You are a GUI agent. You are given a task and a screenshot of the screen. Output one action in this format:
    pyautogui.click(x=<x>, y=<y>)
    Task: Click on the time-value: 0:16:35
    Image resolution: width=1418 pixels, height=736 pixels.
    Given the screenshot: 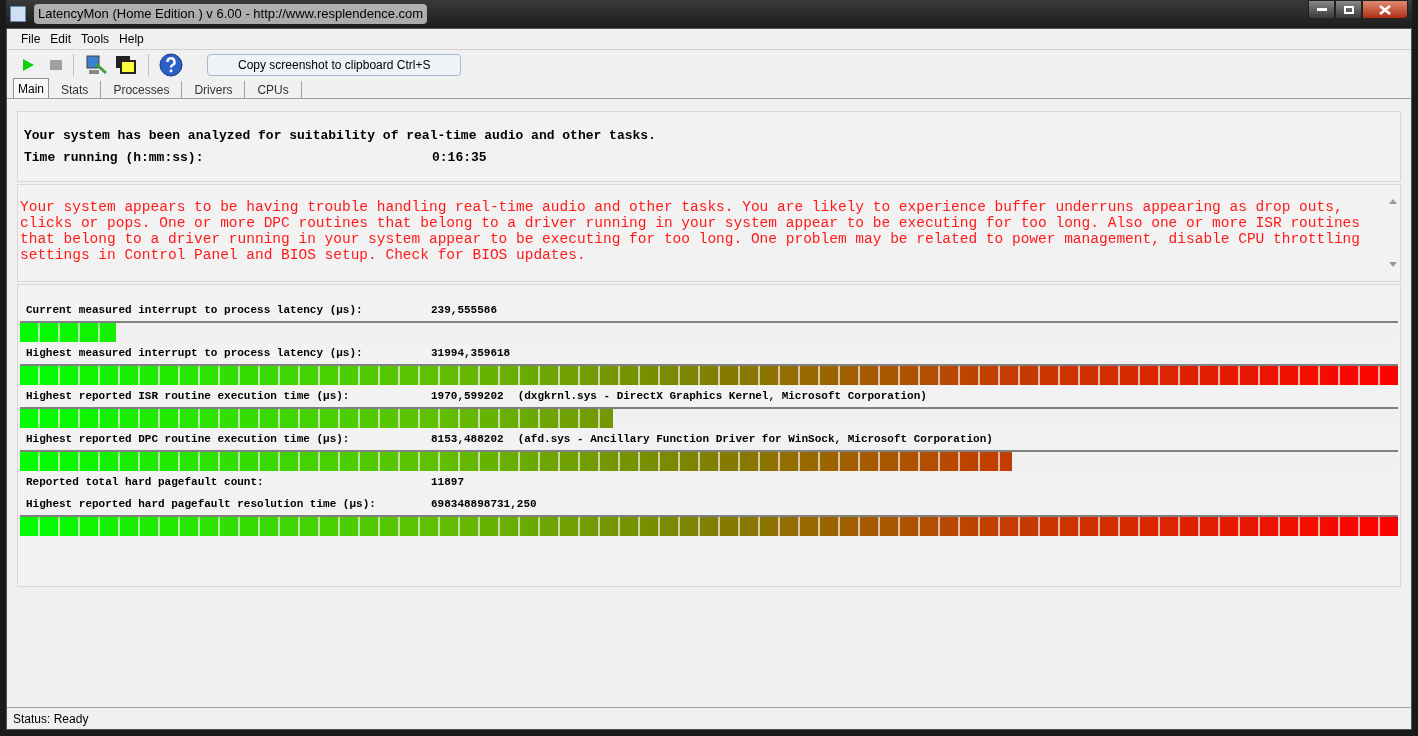 What is the action you would take?
    pyautogui.click(x=459, y=157)
    